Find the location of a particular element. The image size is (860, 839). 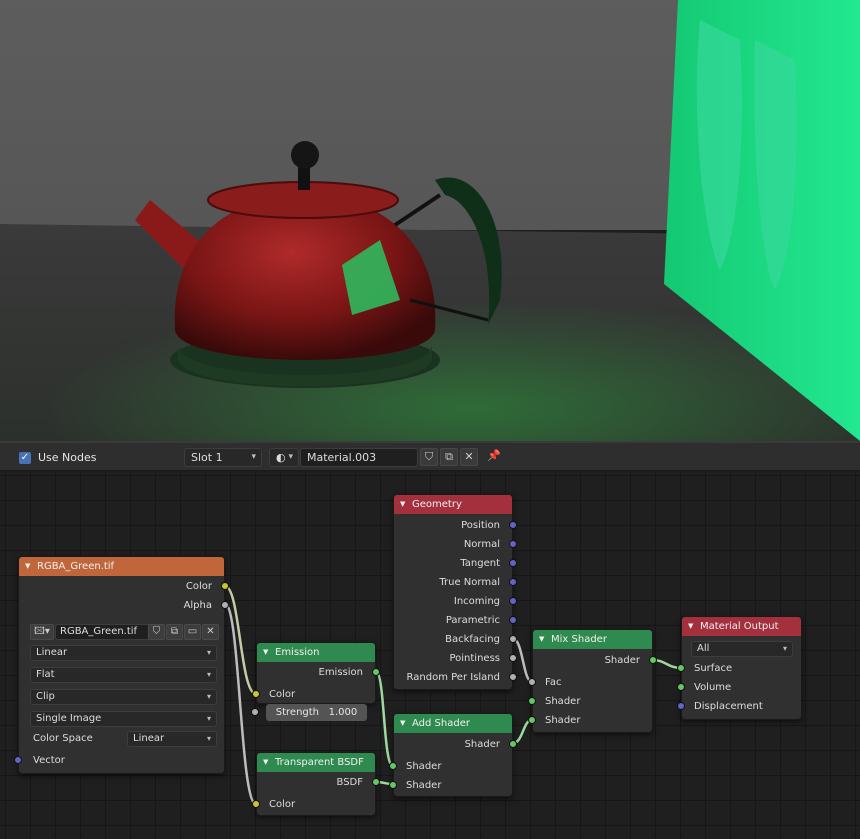

geometry-node-header: ▼ Geometry is located at coordinates (453, 504).